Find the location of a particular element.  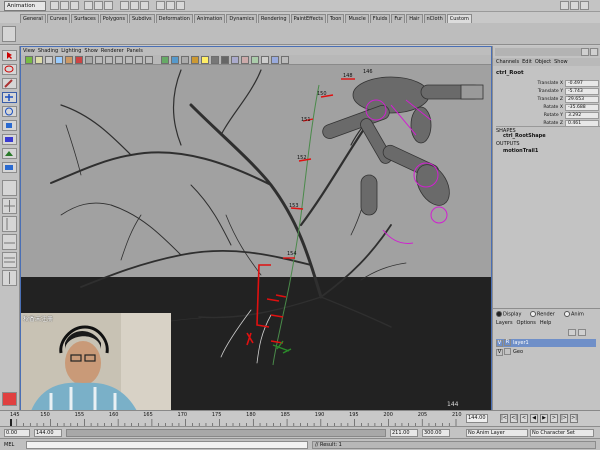

lasso-tool-icon is located at coordinates (9, 69).